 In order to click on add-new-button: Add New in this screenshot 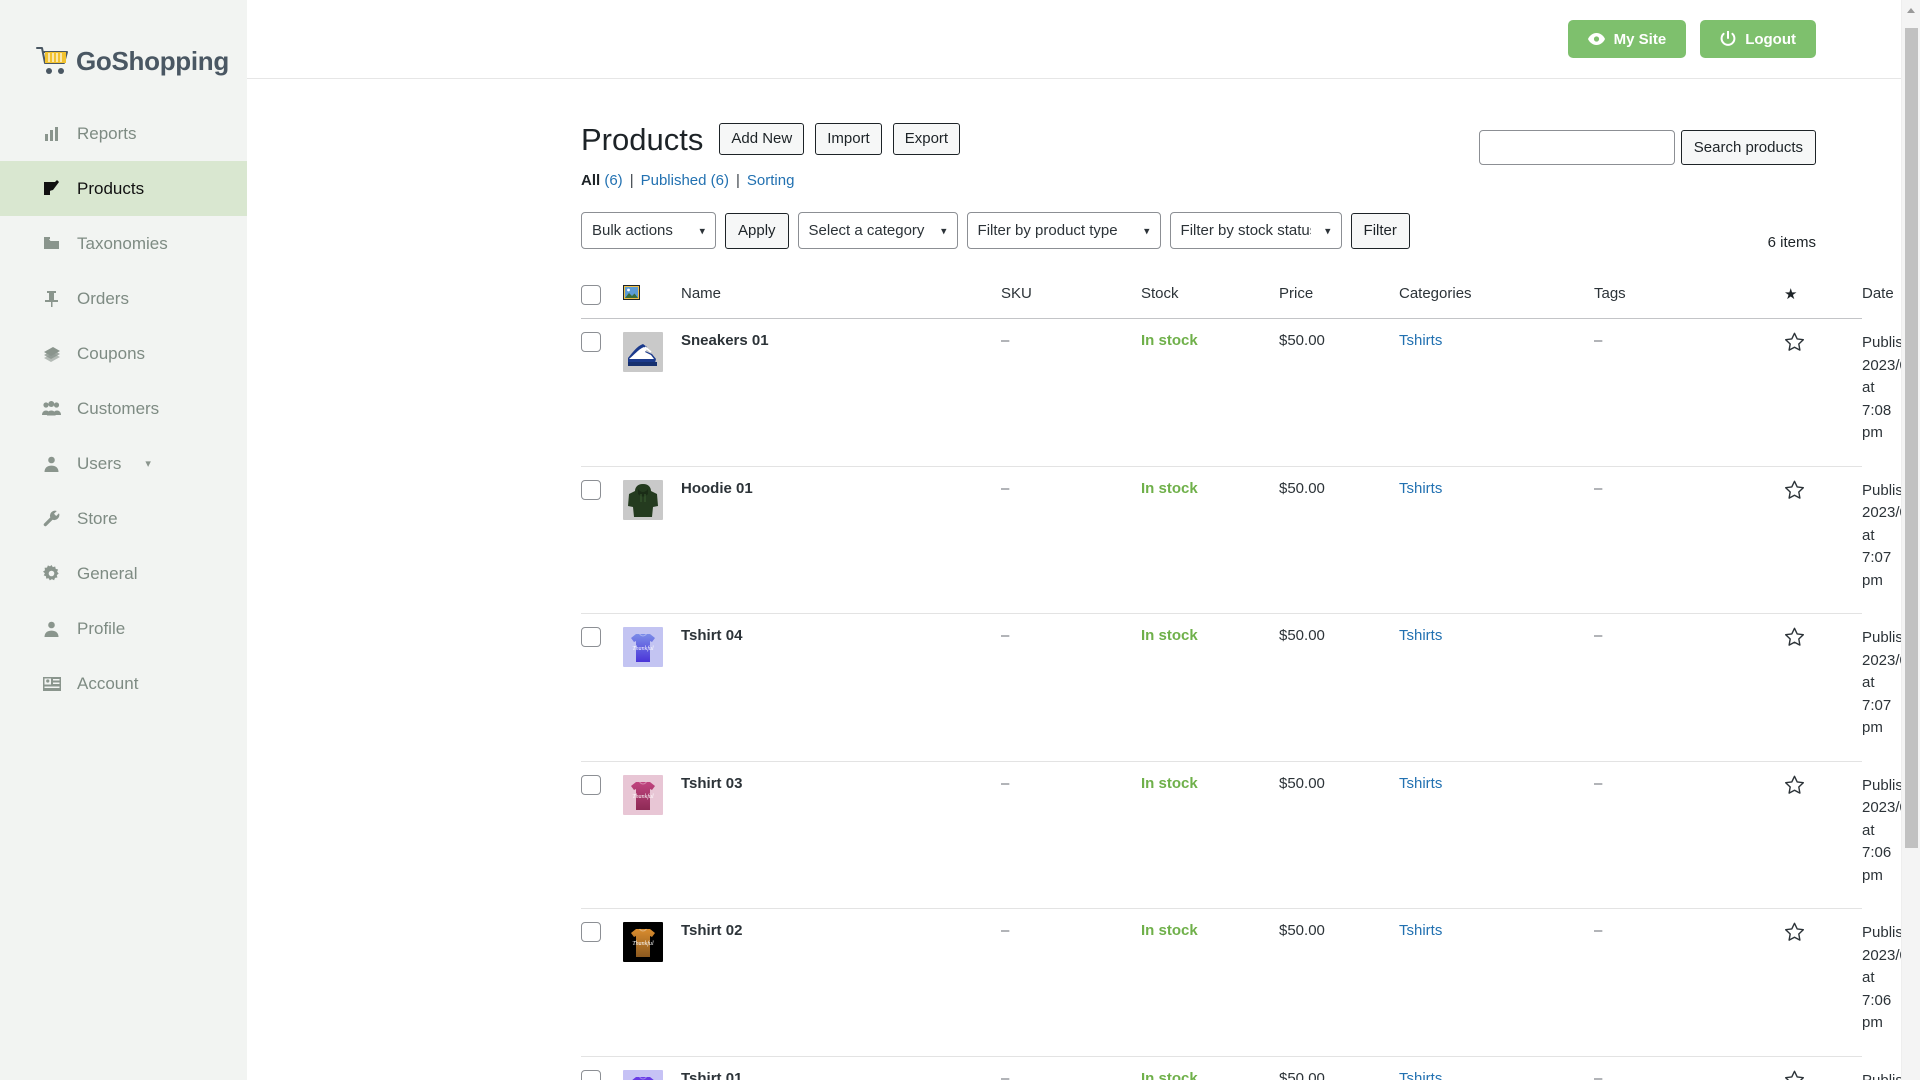, I will do `click(762, 139)`.